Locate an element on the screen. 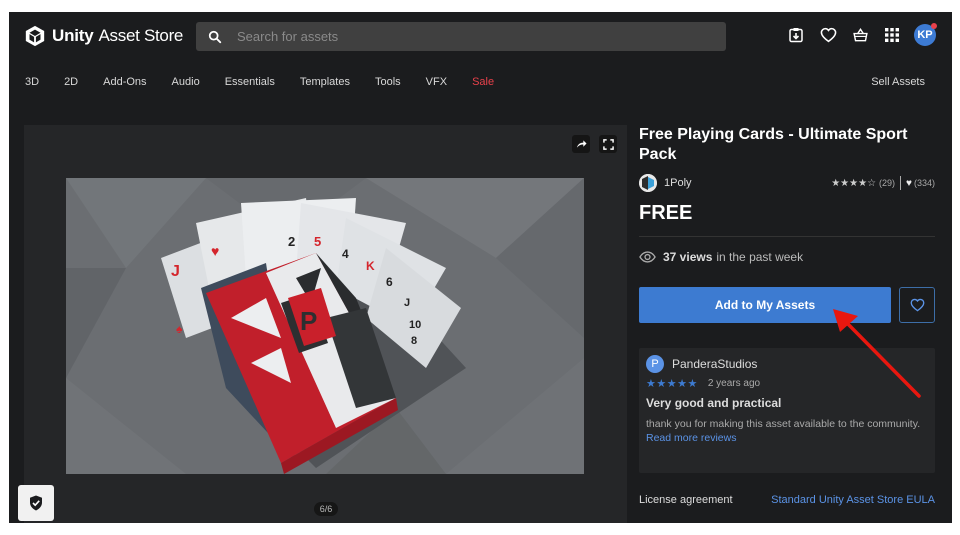  apps-grid-icon is located at coordinates (892, 35).